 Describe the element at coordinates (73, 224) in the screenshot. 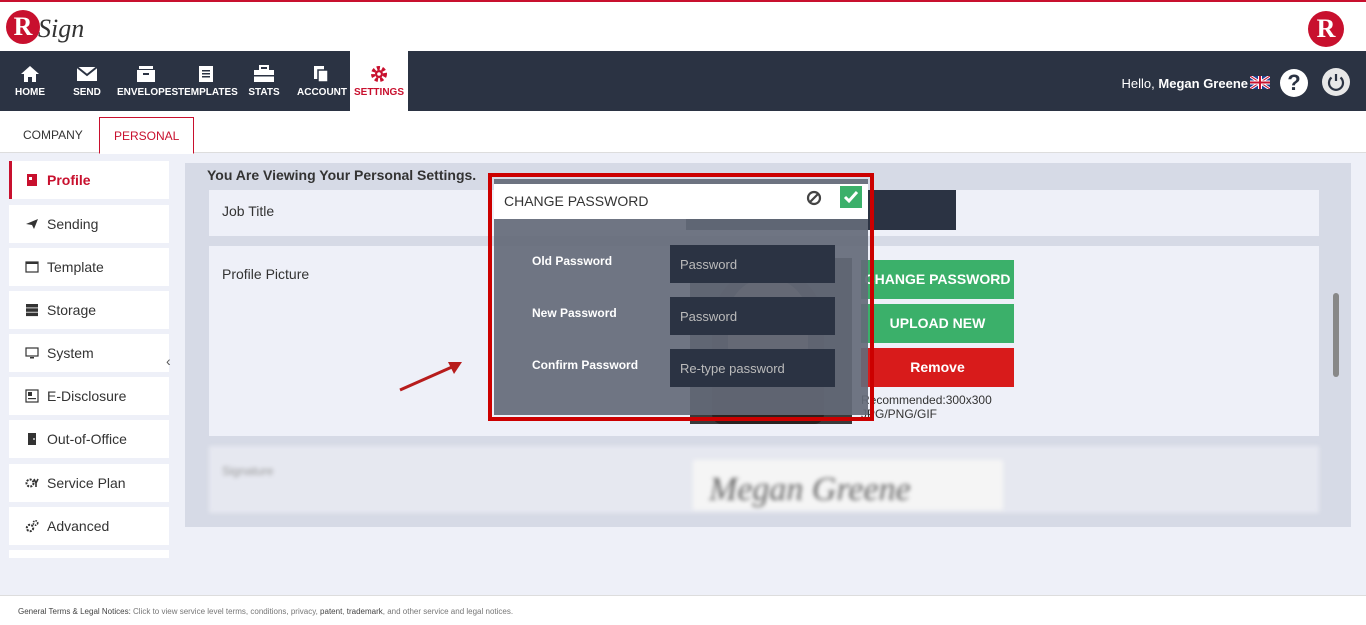

I see `sidebar-item-label: Sending` at that location.